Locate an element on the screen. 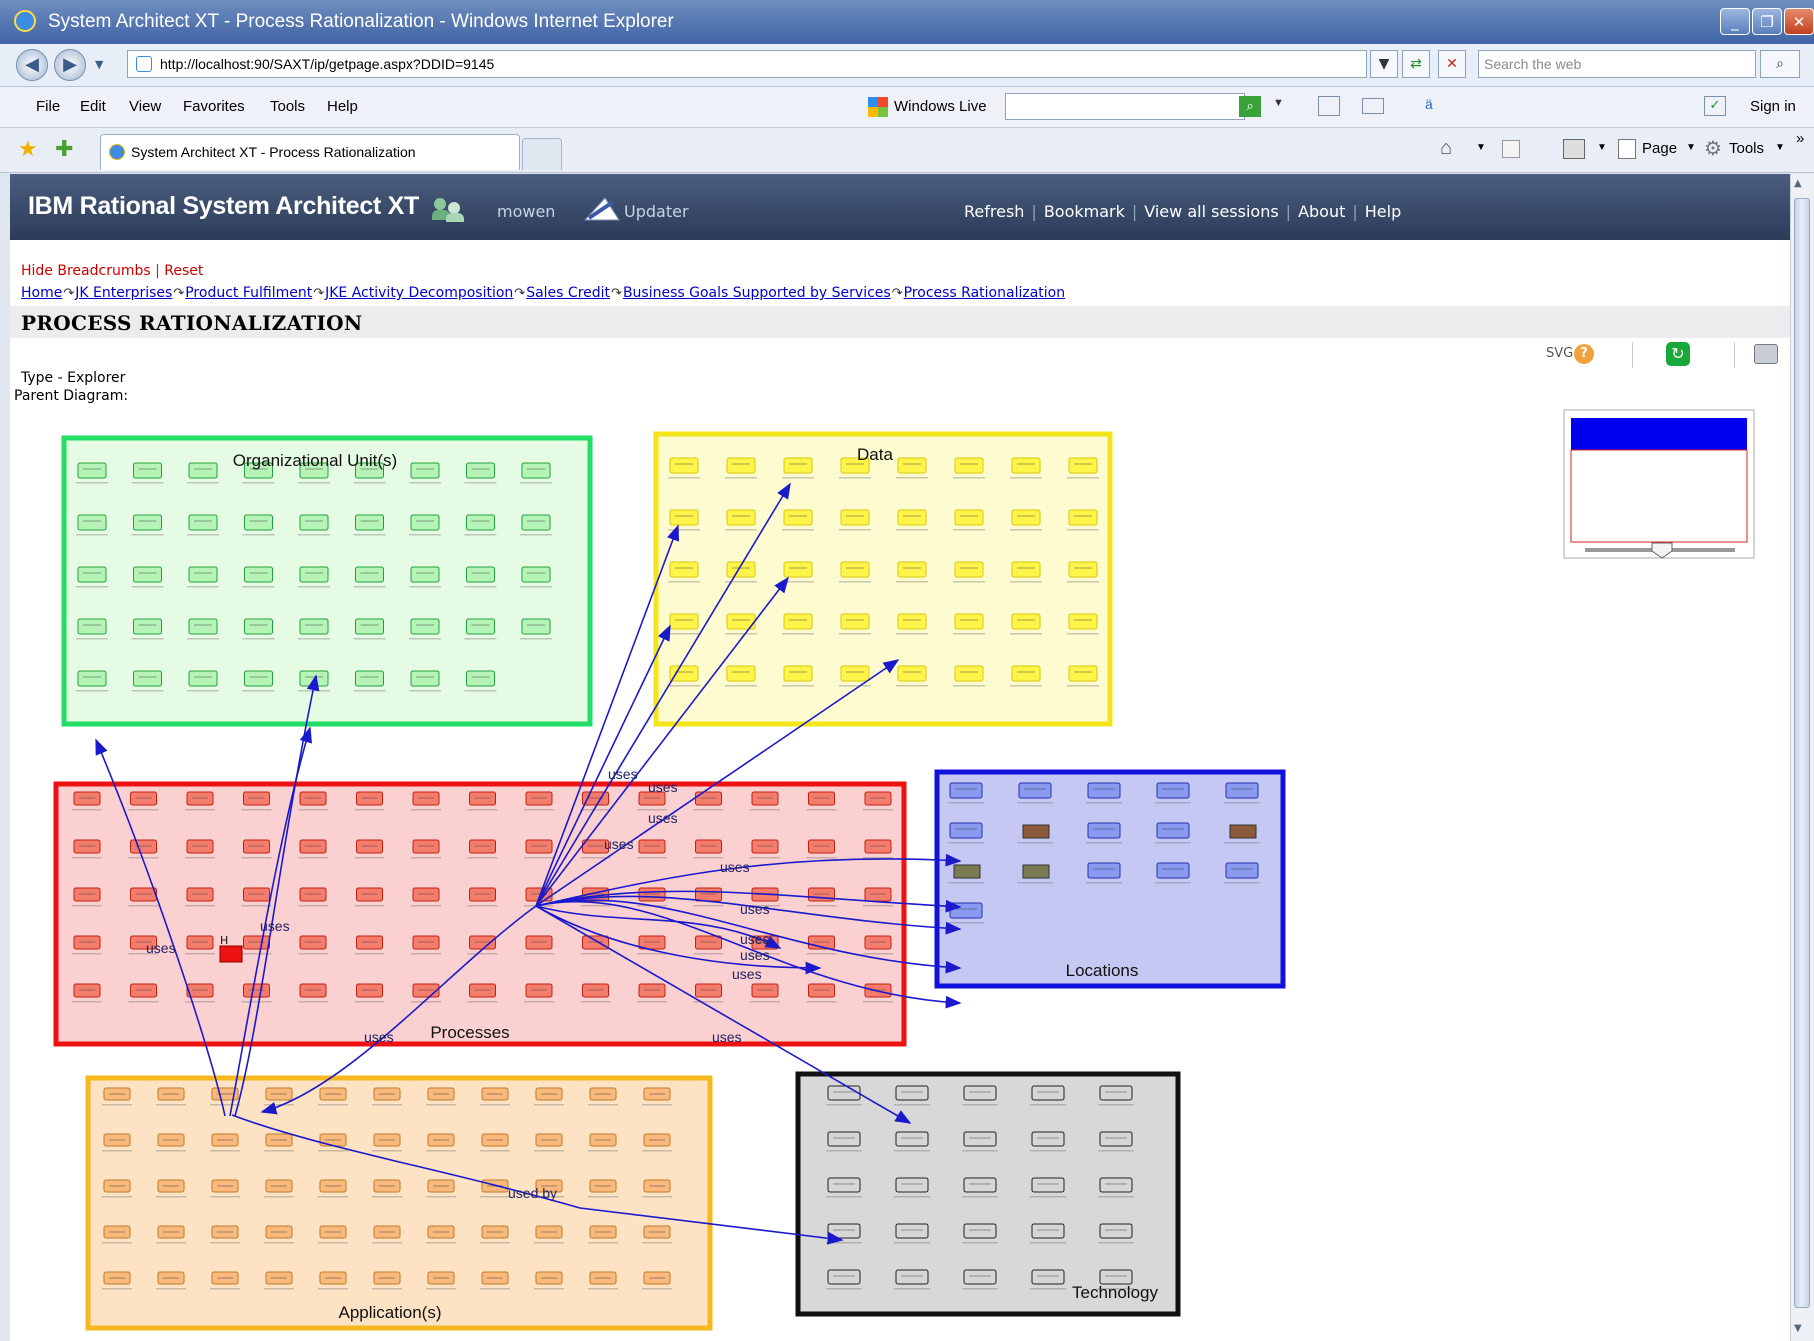  menu-help: Help is located at coordinates (342, 106).